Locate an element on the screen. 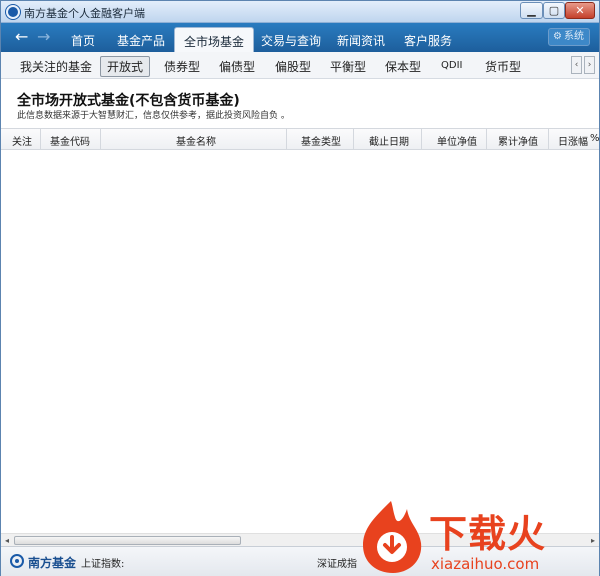 The height and width of the screenshot is (576, 600). subtab-bond-biased: 偏债型 is located at coordinates (237, 66).